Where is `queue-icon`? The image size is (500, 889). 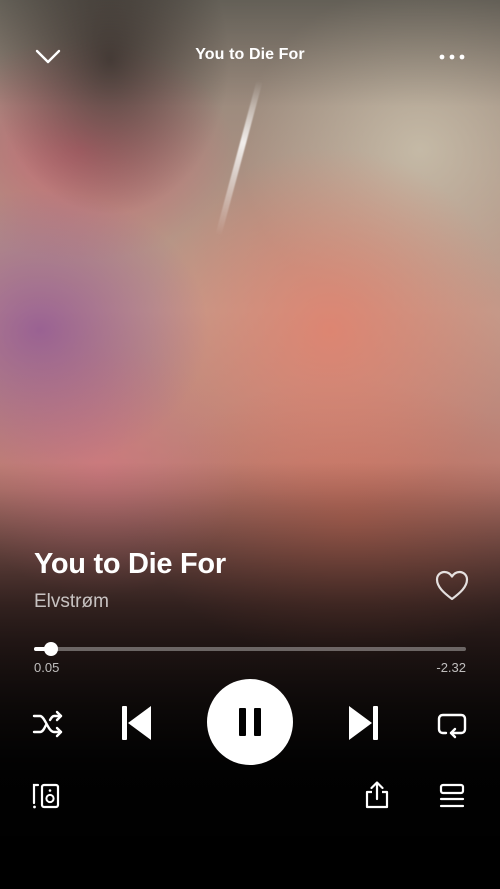
queue-icon is located at coordinates (452, 795).